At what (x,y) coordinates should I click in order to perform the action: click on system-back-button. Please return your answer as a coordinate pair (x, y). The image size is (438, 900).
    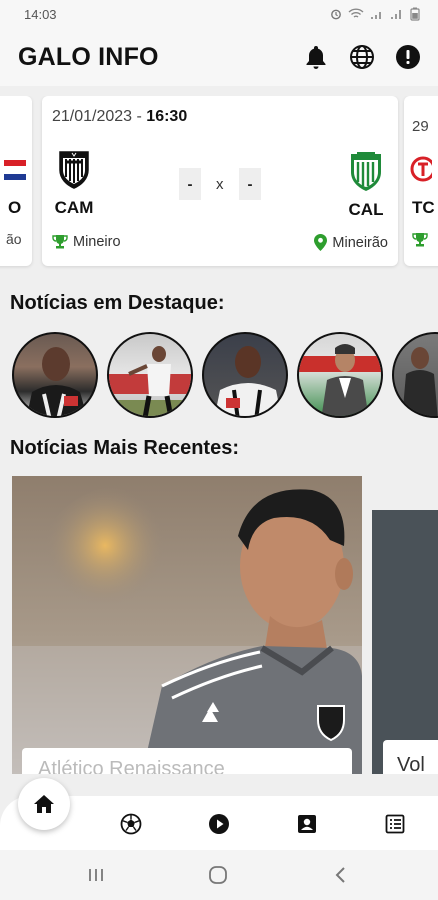
    Looking at the image, I should click on (341, 875).